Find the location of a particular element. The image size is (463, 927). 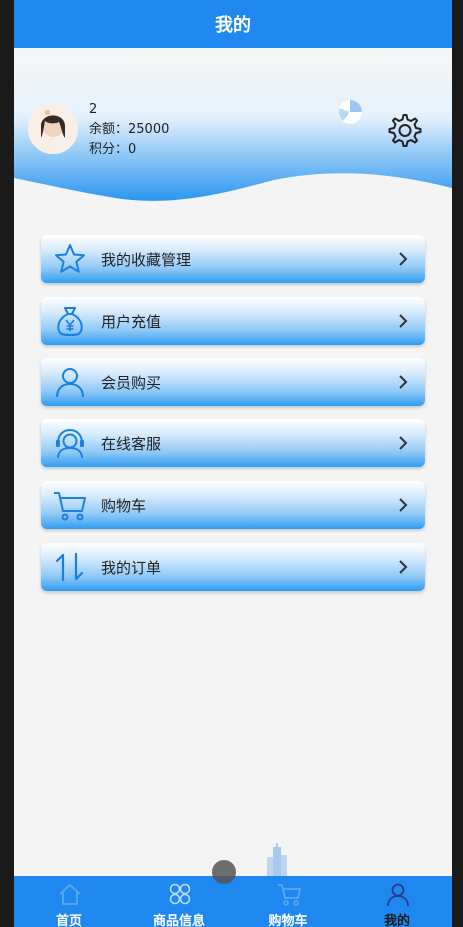

sort-arrows-icon is located at coordinates (70, 567).